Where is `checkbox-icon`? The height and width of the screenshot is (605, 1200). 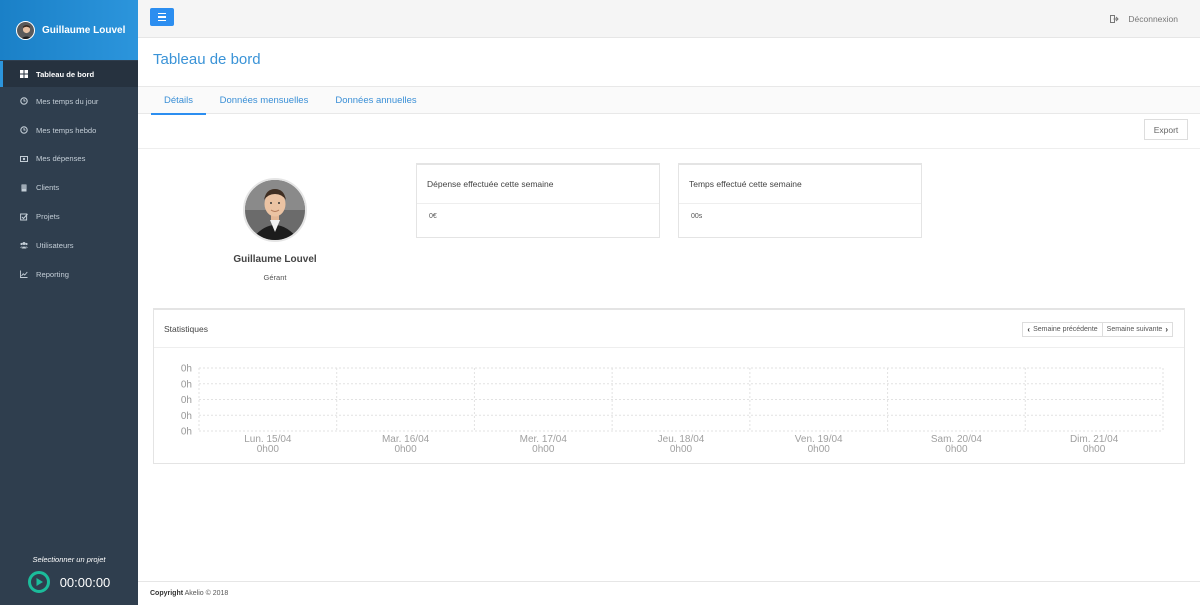
checkbox-icon is located at coordinates (24, 217).